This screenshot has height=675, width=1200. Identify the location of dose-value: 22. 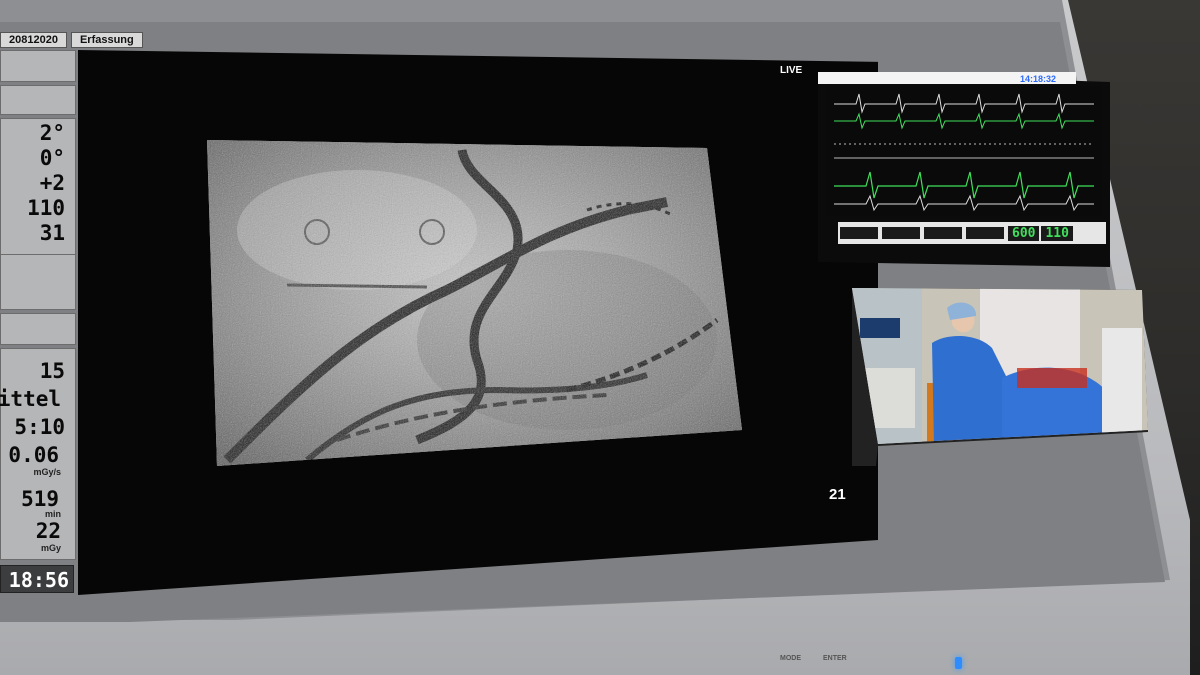
(48, 531).